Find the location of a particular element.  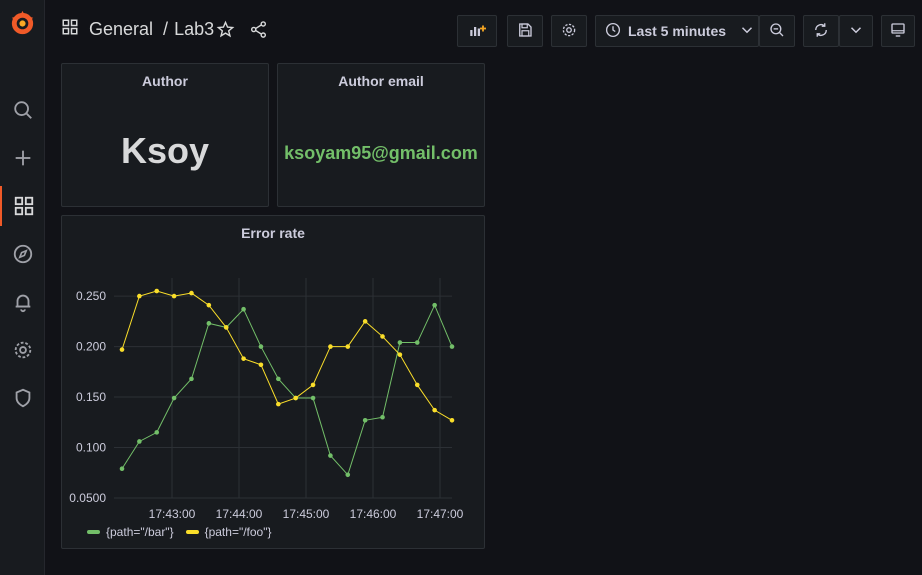

save-button is located at coordinates (525, 31).